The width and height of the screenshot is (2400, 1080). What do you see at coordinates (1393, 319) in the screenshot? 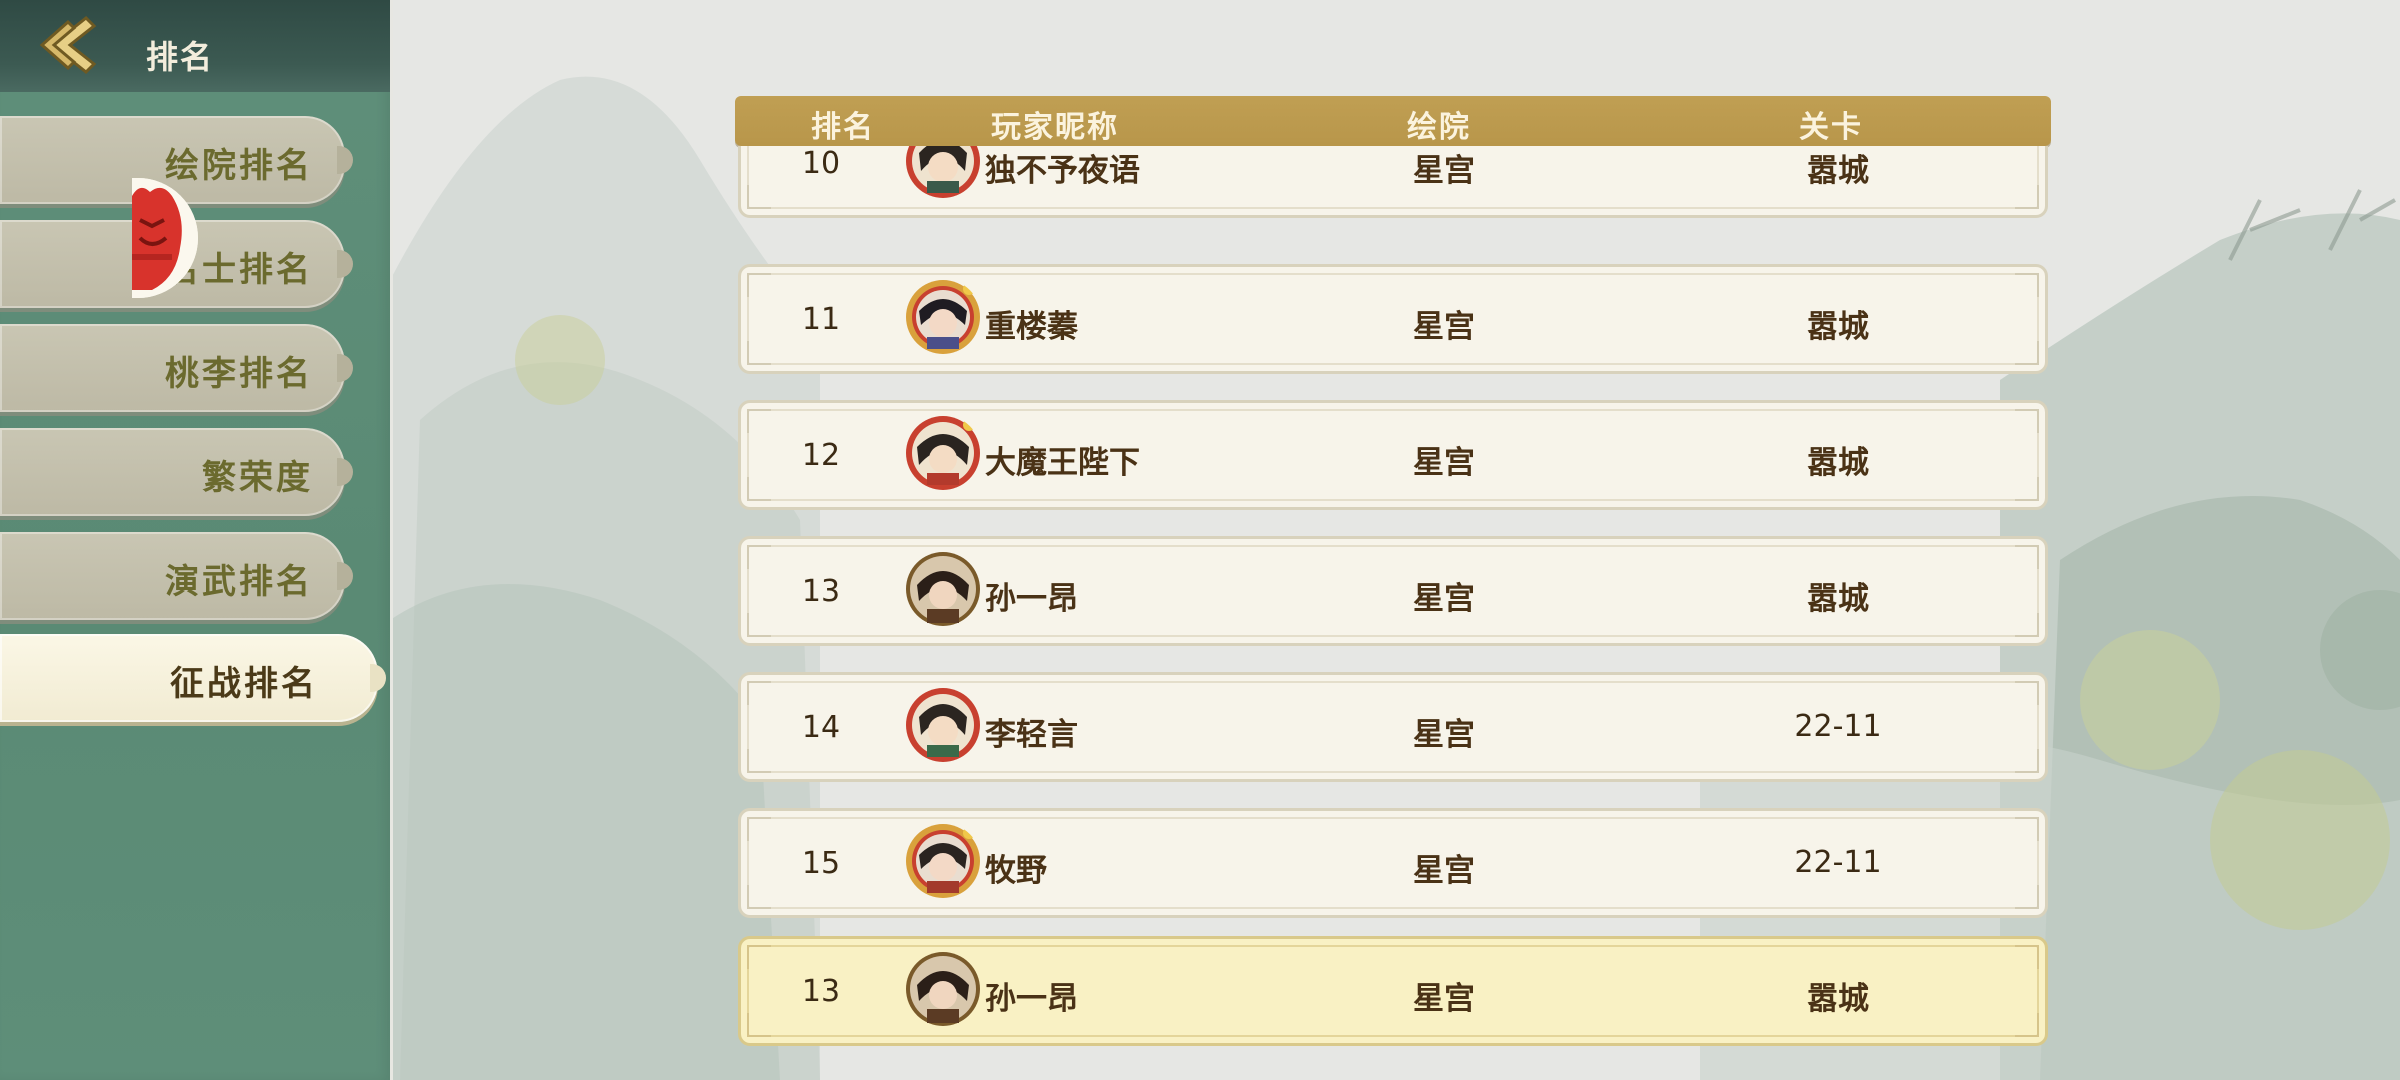
I see `table-row: 11 重楼蓁 星宫 嚣城` at bounding box center [1393, 319].